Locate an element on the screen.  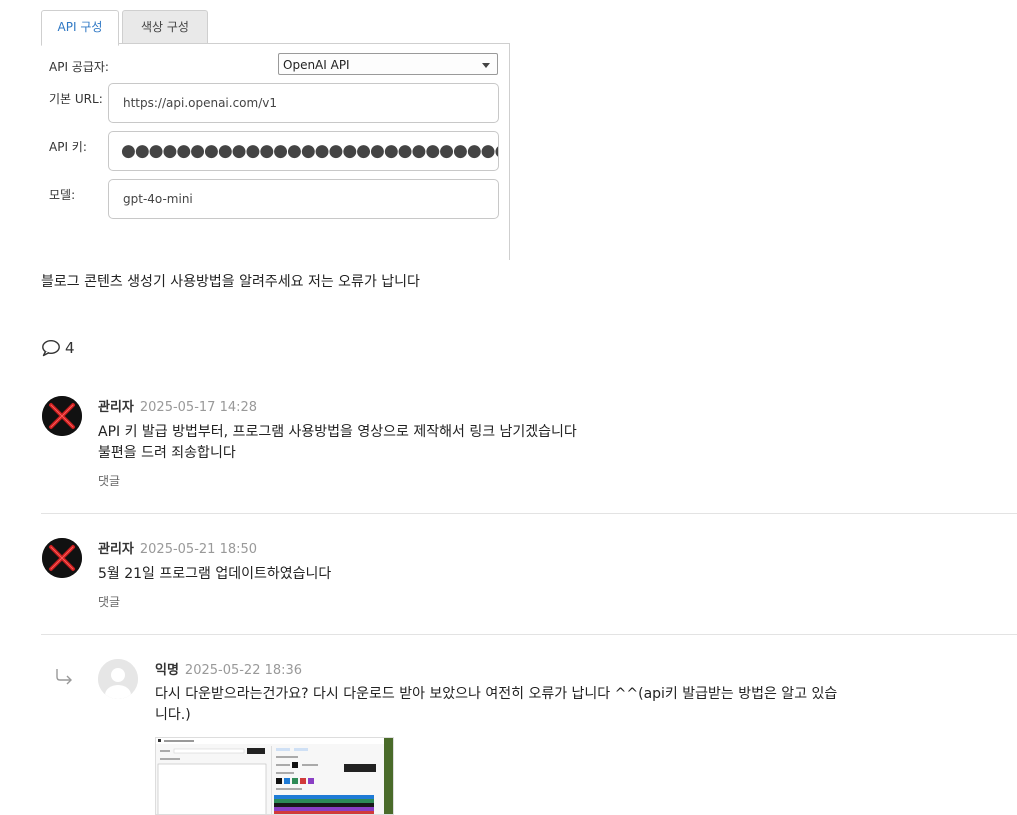
chevron-down-icon is located at coordinates (486, 65).